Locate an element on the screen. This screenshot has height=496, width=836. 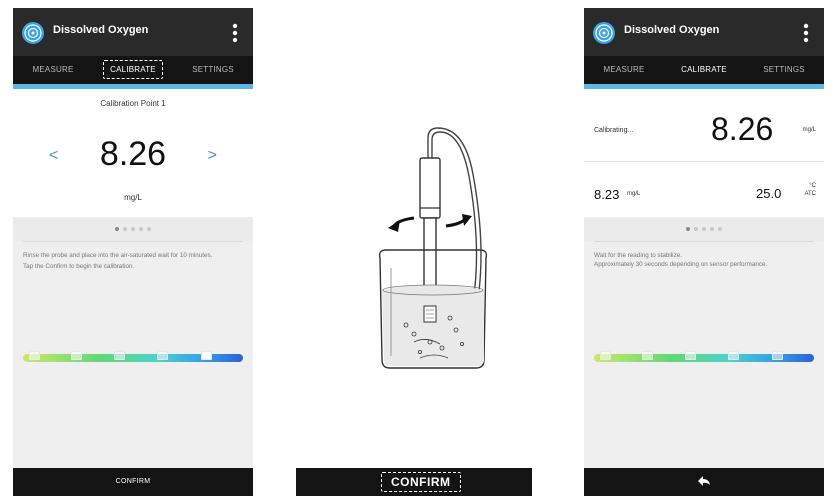
current-reading-unit: mg/L is located at coordinates (634, 194).